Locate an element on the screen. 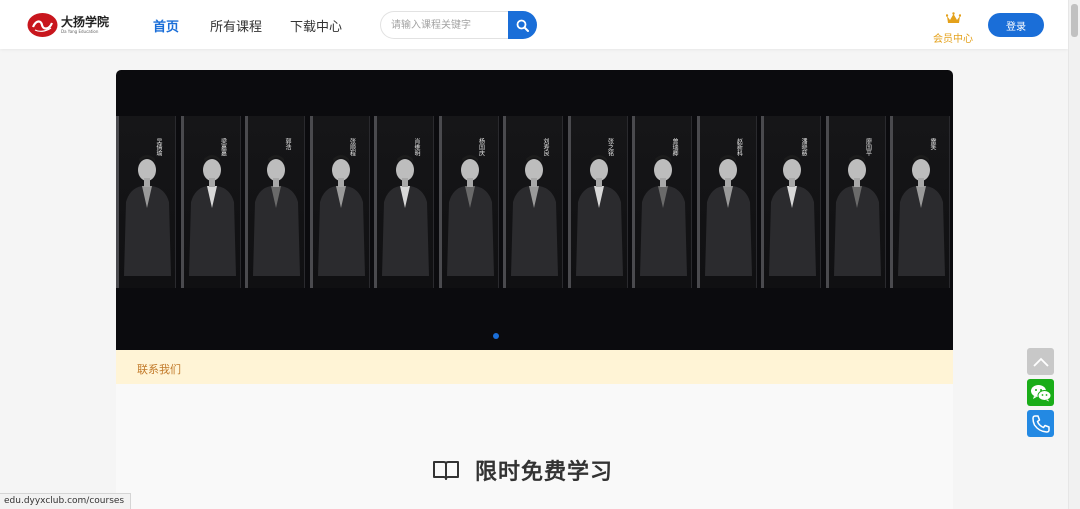 The width and height of the screenshot is (1080, 509). phone-icon is located at coordinates (1040, 423).